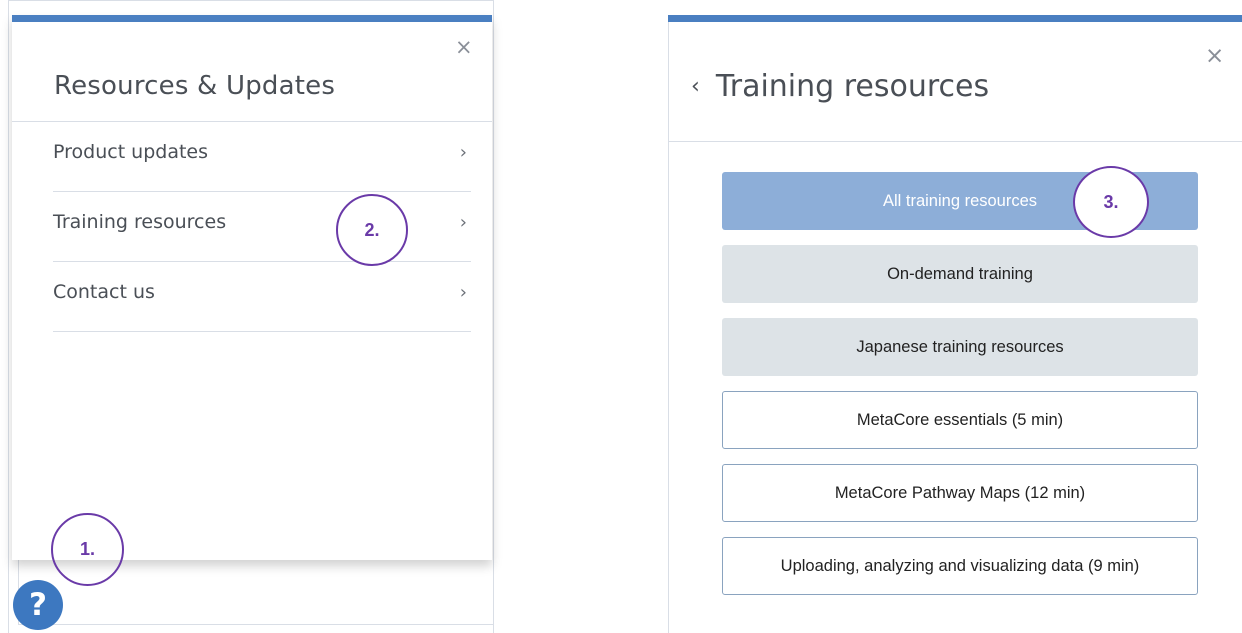 This screenshot has width=1242, height=633. I want to click on menu-item-label: Contact us, so click(104, 292).